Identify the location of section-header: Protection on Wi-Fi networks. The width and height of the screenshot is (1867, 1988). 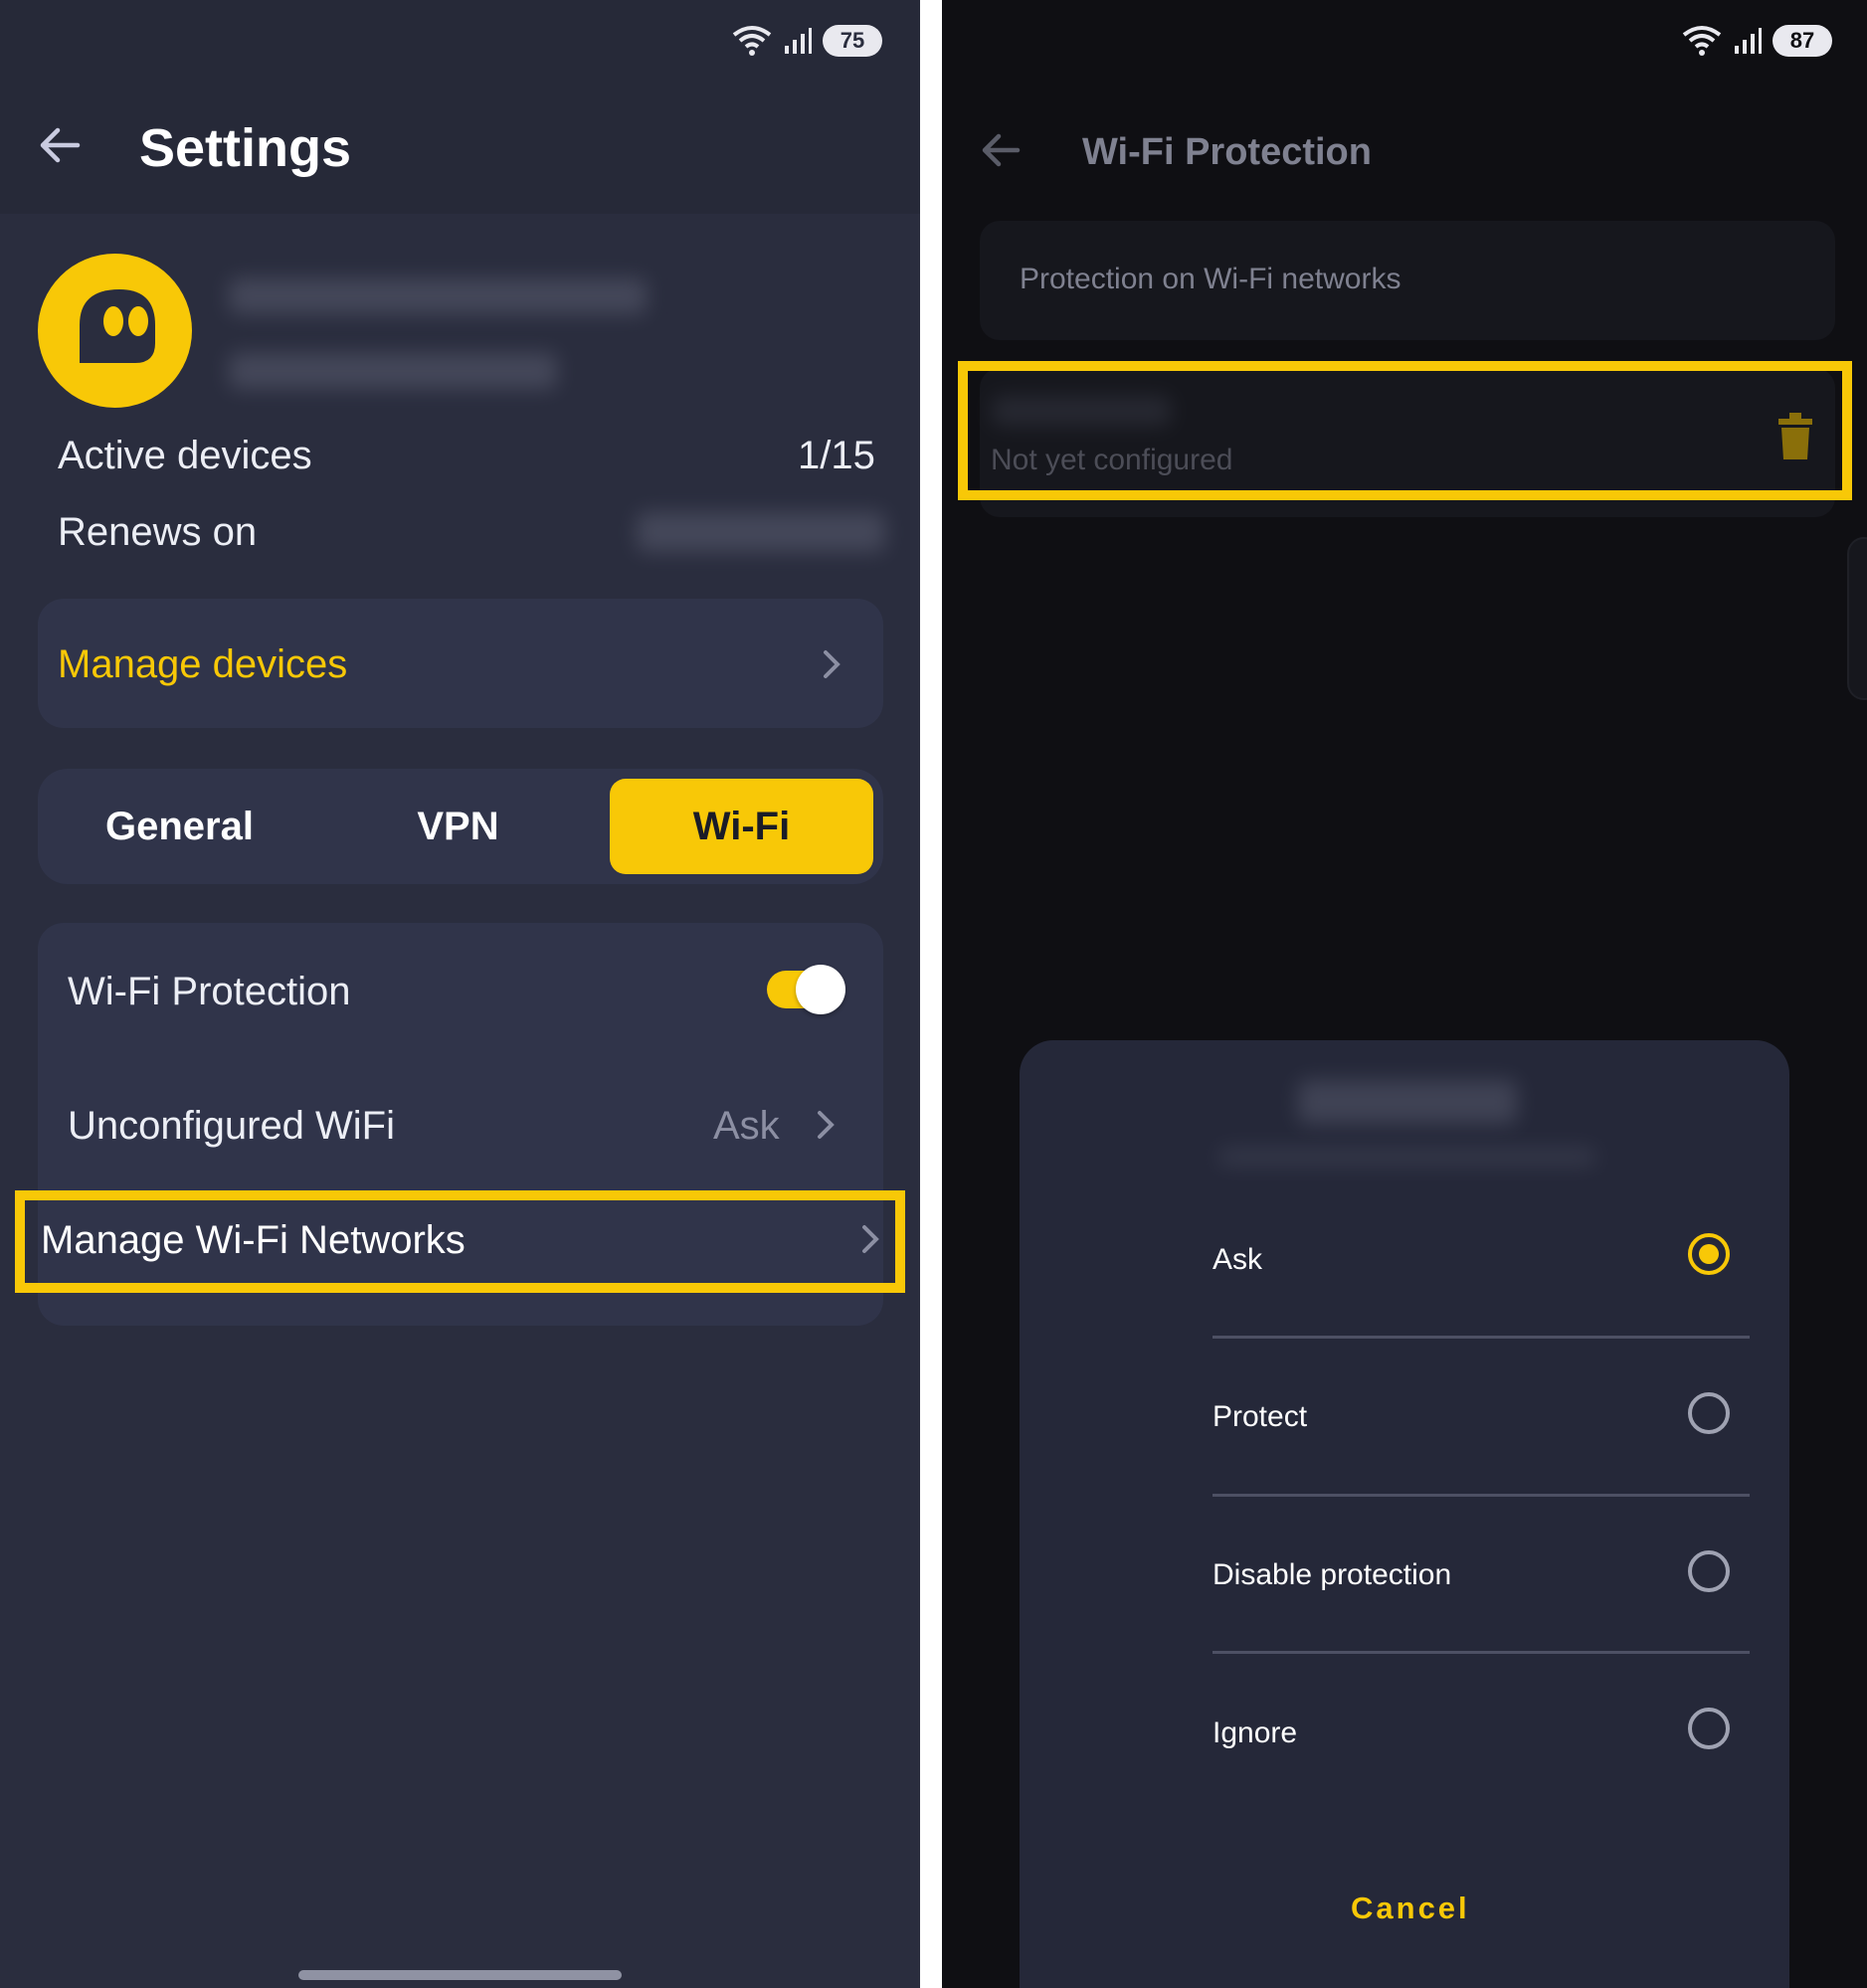
(1210, 279).